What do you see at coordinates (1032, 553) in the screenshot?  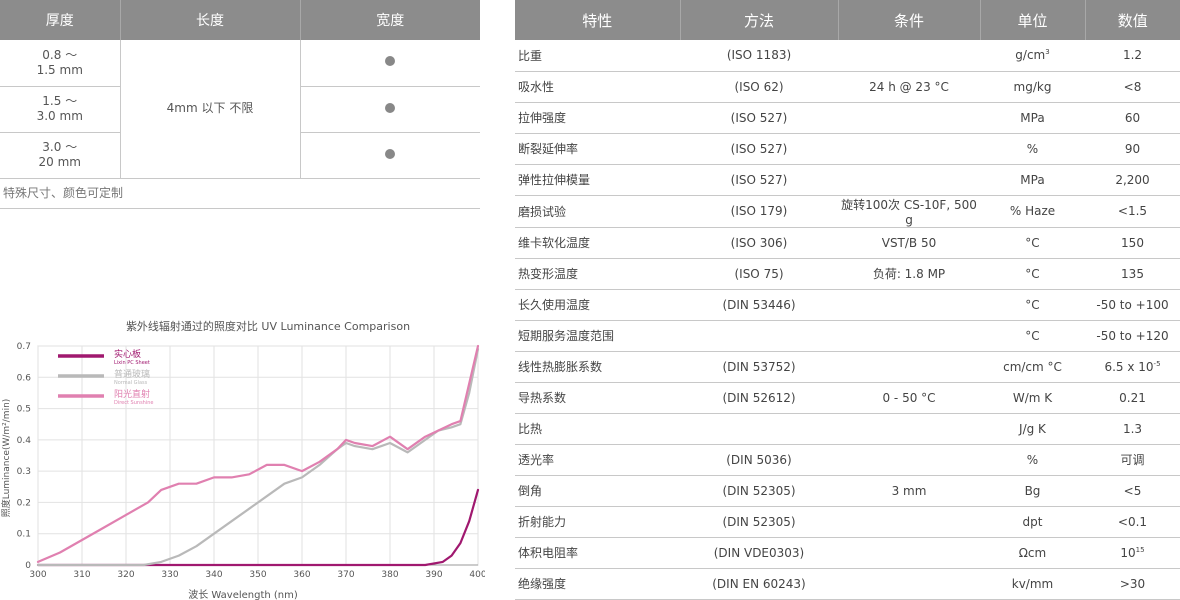 I see `unit-cell: Ωcm` at bounding box center [1032, 553].